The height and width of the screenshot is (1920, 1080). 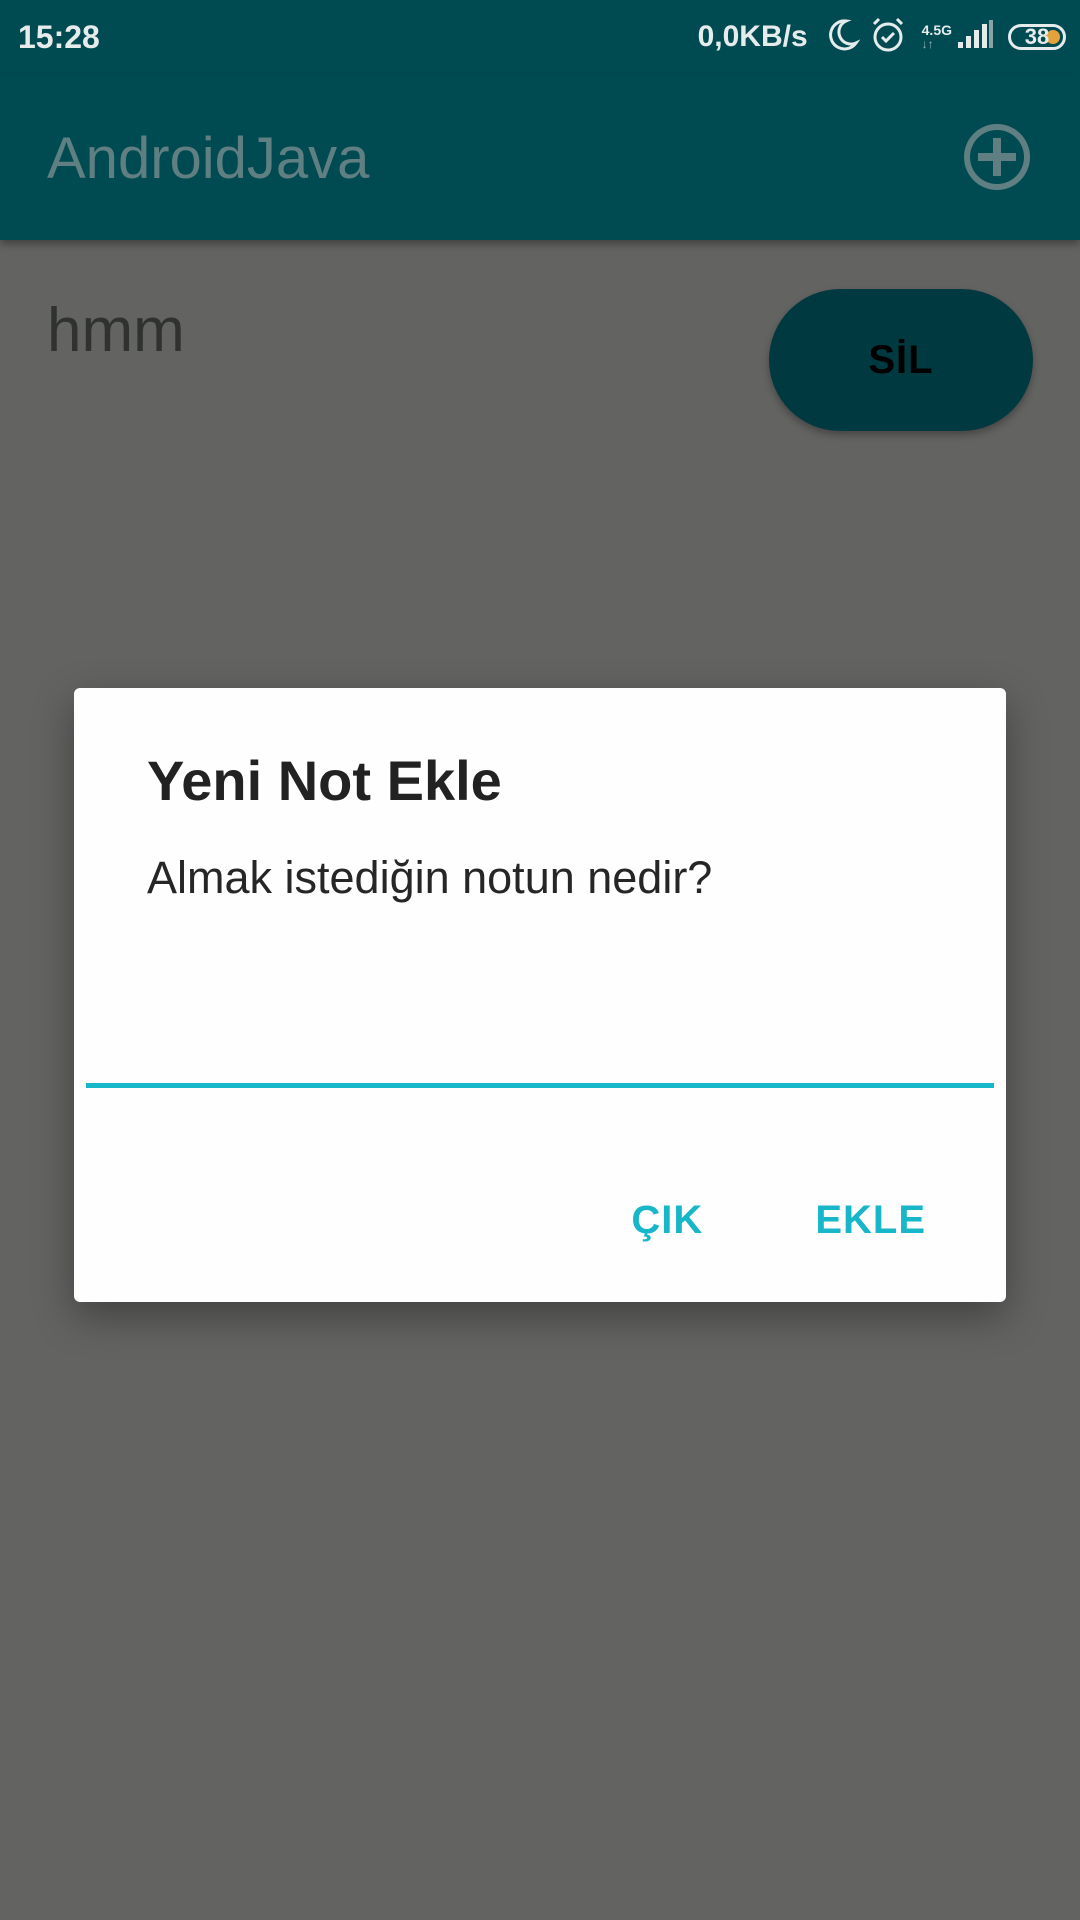 What do you see at coordinates (842, 37) in the screenshot?
I see `moon-icon` at bounding box center [842, 37].